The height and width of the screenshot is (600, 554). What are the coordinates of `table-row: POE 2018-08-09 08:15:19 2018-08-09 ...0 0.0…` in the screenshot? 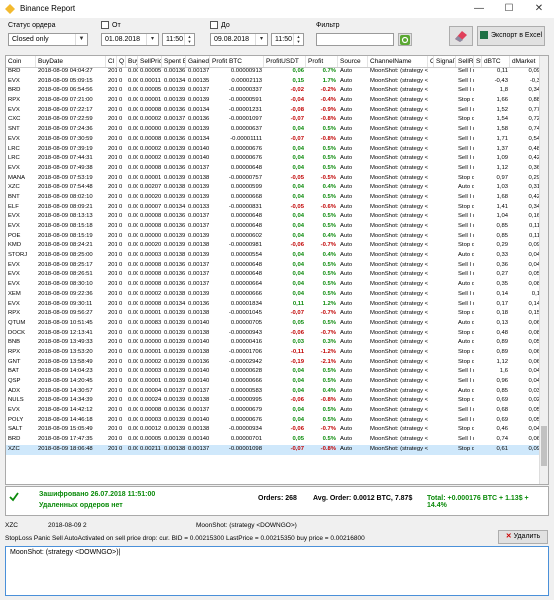 It's located at (274, 237).